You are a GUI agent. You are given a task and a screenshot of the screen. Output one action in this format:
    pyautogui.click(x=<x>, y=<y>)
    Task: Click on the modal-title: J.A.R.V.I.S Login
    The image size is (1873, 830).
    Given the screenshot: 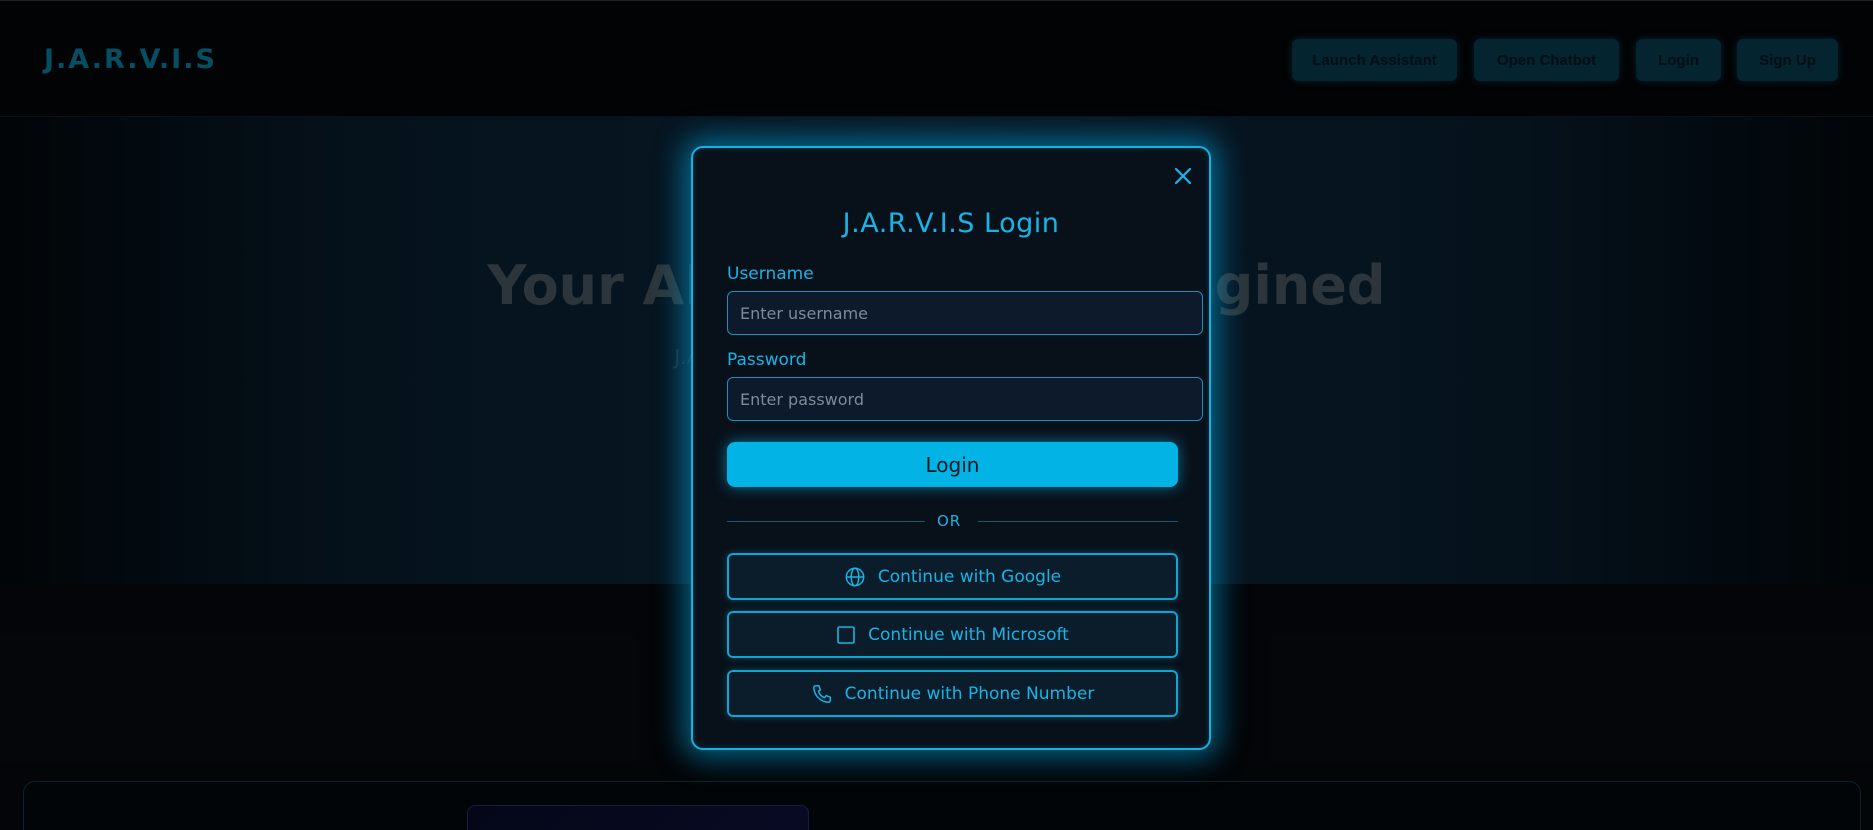 What is the action you would take?
    pyautogui.click(x=951, y=223)
    